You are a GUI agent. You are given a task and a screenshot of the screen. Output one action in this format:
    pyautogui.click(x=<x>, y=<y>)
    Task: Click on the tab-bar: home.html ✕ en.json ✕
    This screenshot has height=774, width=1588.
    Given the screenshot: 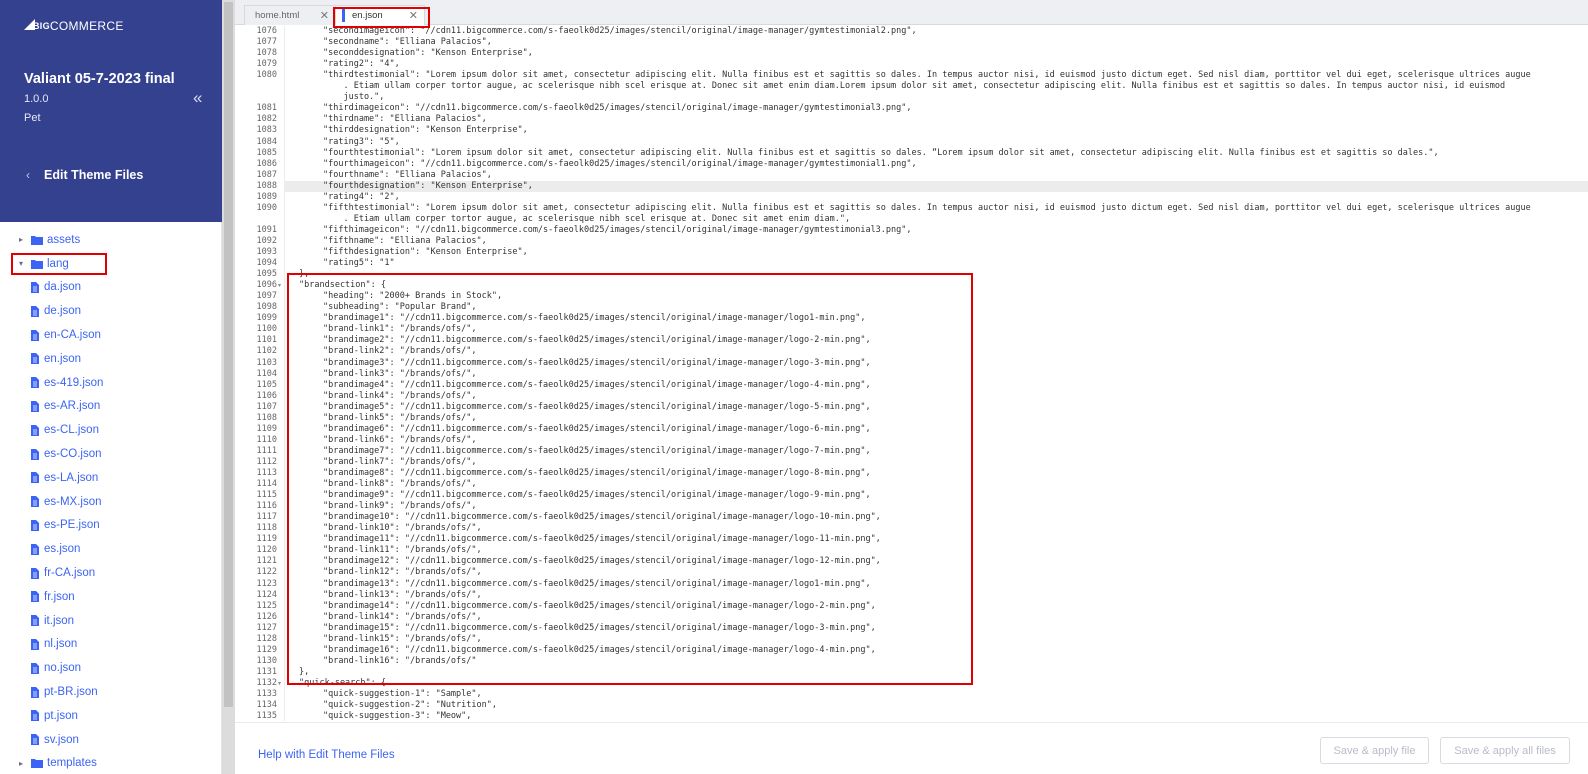 What is the action you would take?
    pyautogui.click(x=911, y=12)
    